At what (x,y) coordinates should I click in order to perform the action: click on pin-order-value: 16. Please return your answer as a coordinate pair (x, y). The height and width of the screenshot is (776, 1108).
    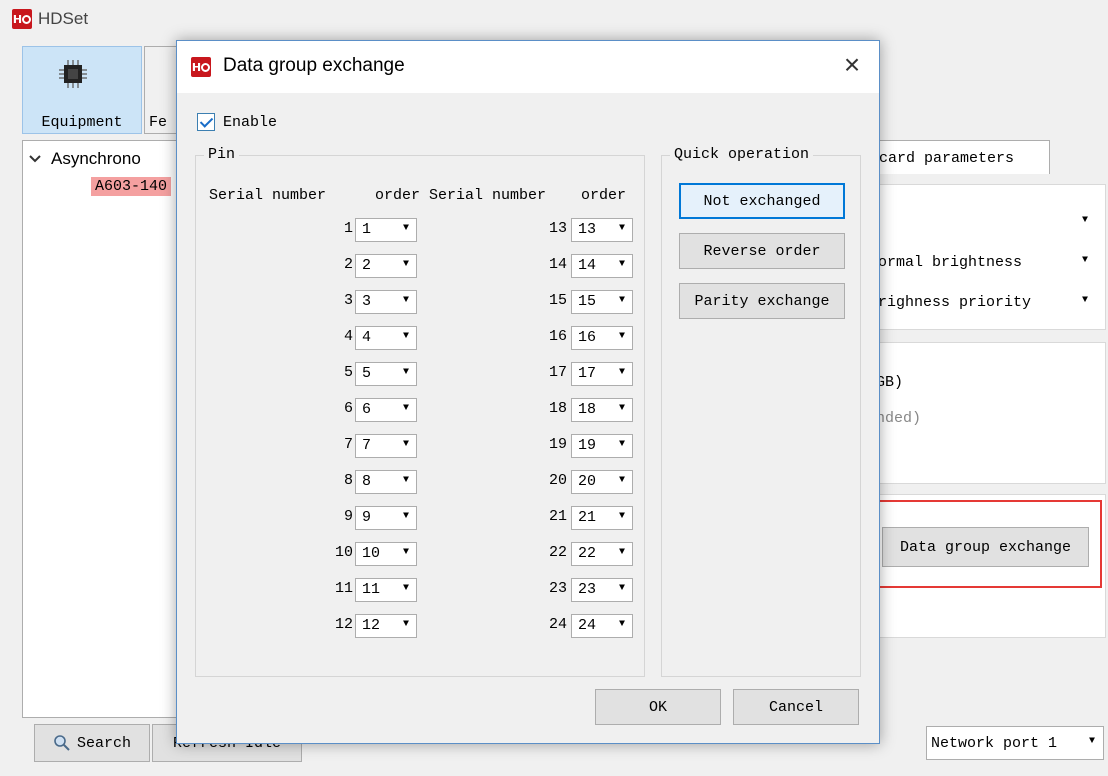
    Looking at the image, I should click on (587, 337).